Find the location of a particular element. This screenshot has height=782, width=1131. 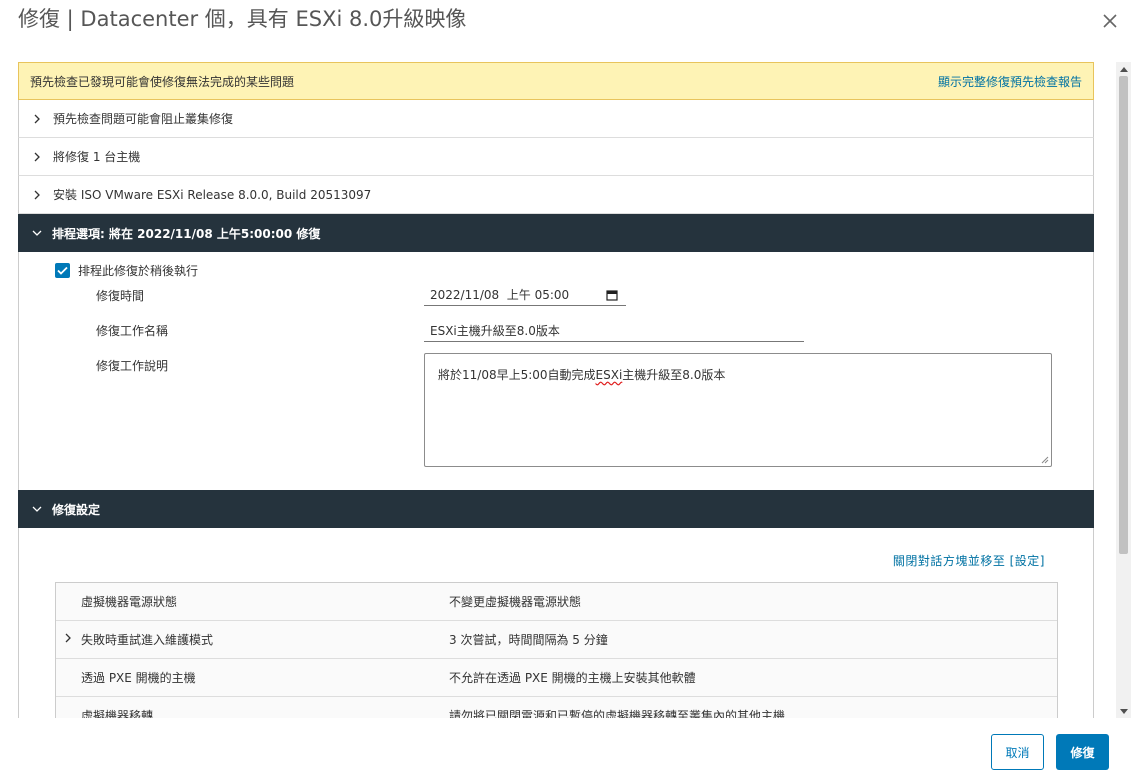

calendar-icon is located at coordinates (612, 295).